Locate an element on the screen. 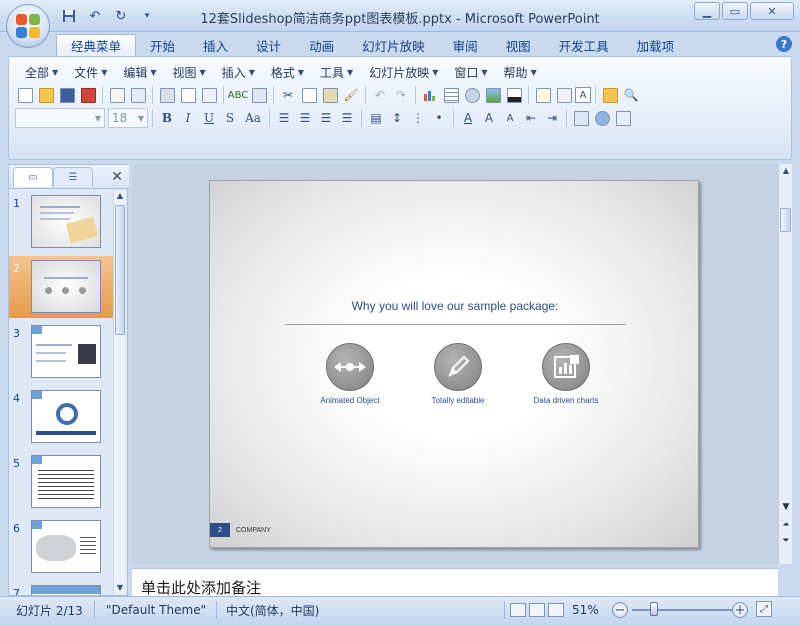 This screenshot has height=626, width=800. justify-icon: ☰ is located at coordinates (347, 118).